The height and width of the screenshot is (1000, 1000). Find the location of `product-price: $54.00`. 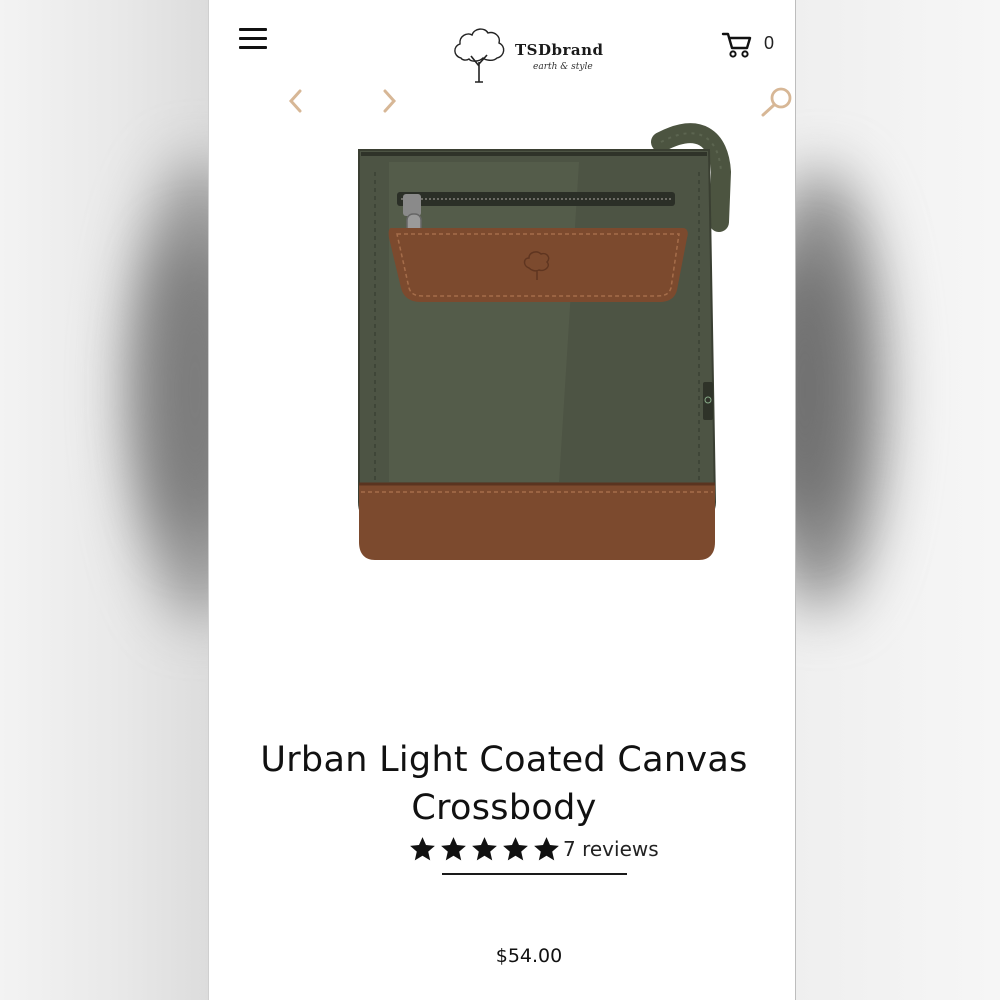

product-price: $54.00 is located at coordinates (529, 956).